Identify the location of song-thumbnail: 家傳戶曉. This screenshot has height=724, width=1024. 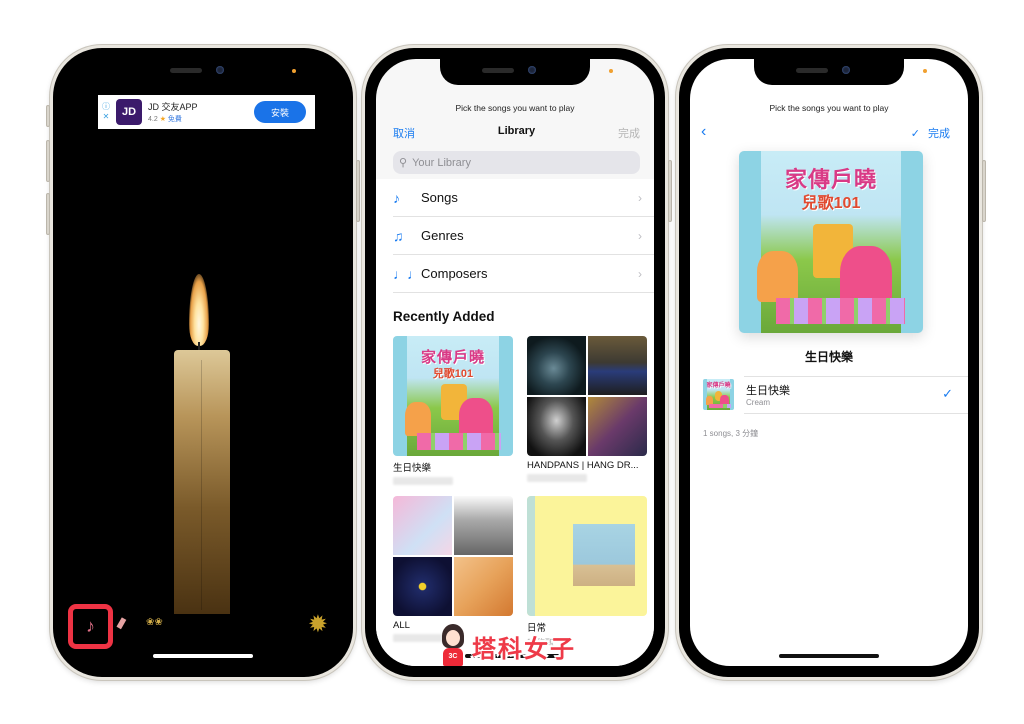
(718, 394).